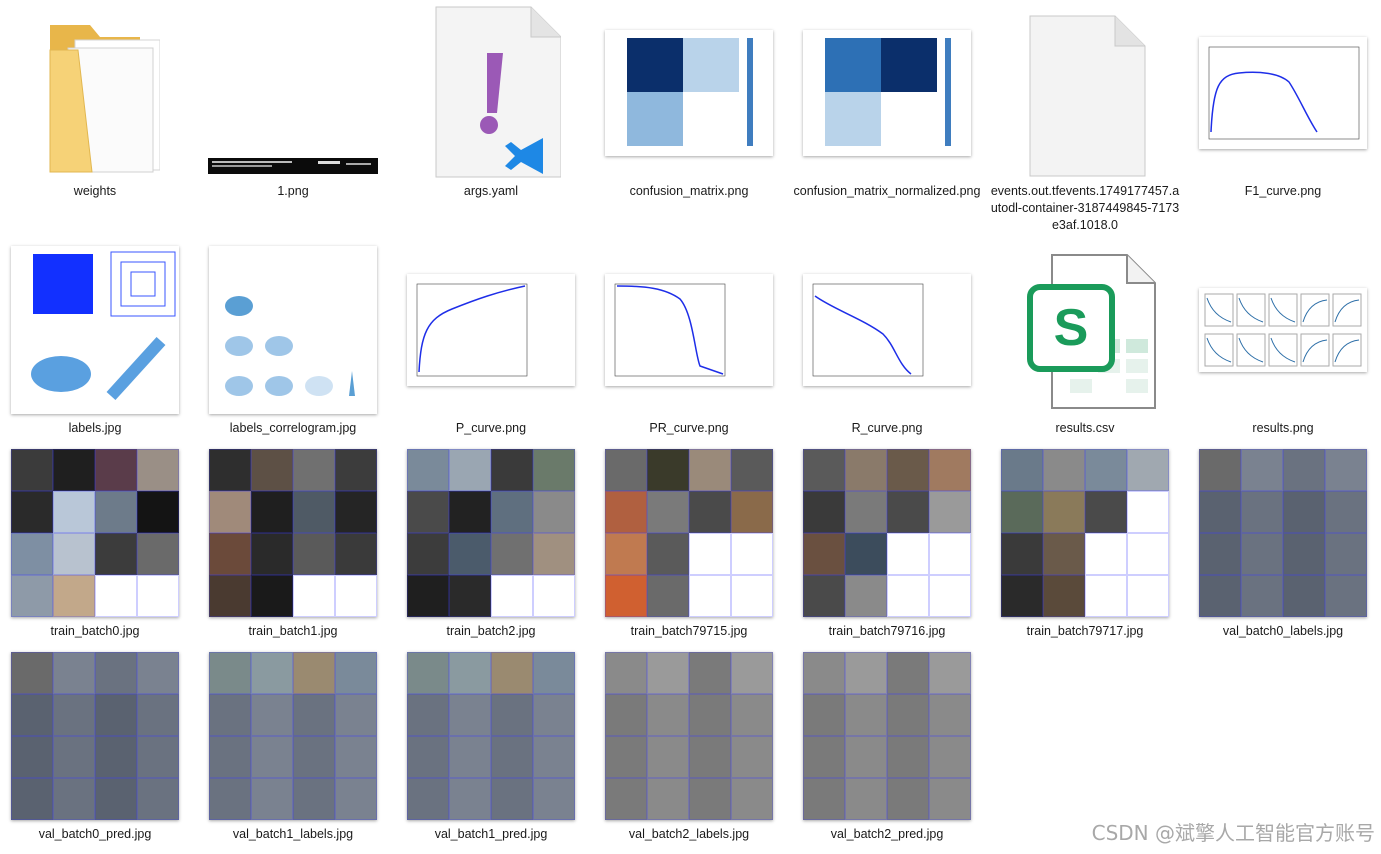 This screenshot has width=1381, height=854. What do you see at coordinates (887, 735) in the screenshot?
I see `val-batch2-pred-thumbnail` at bounding box center [887, 735].